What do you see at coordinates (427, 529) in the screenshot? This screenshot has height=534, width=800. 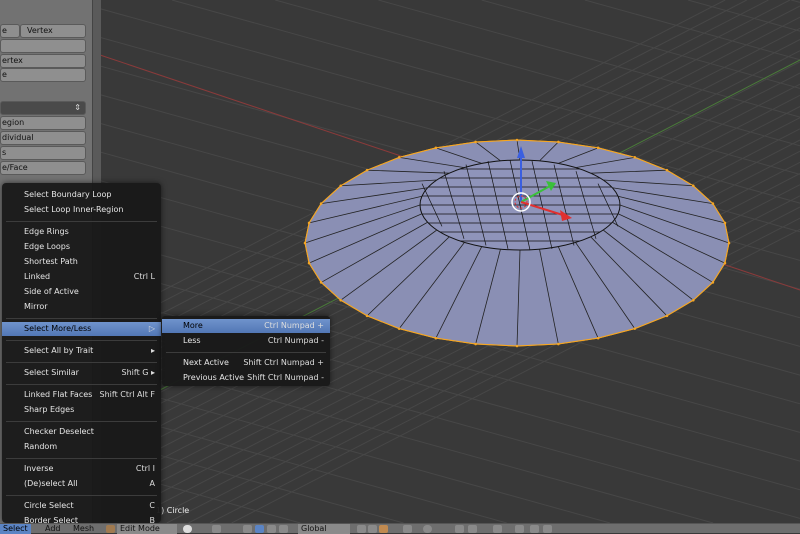 I see `proportional-icon` at bounding box center [427, 529].